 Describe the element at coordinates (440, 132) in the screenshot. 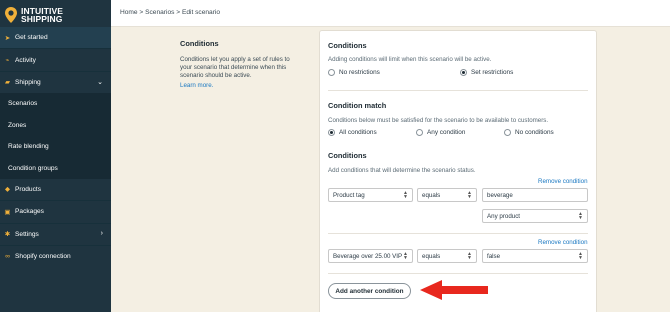

I see `radio-any-condition: Any condition` at that location.